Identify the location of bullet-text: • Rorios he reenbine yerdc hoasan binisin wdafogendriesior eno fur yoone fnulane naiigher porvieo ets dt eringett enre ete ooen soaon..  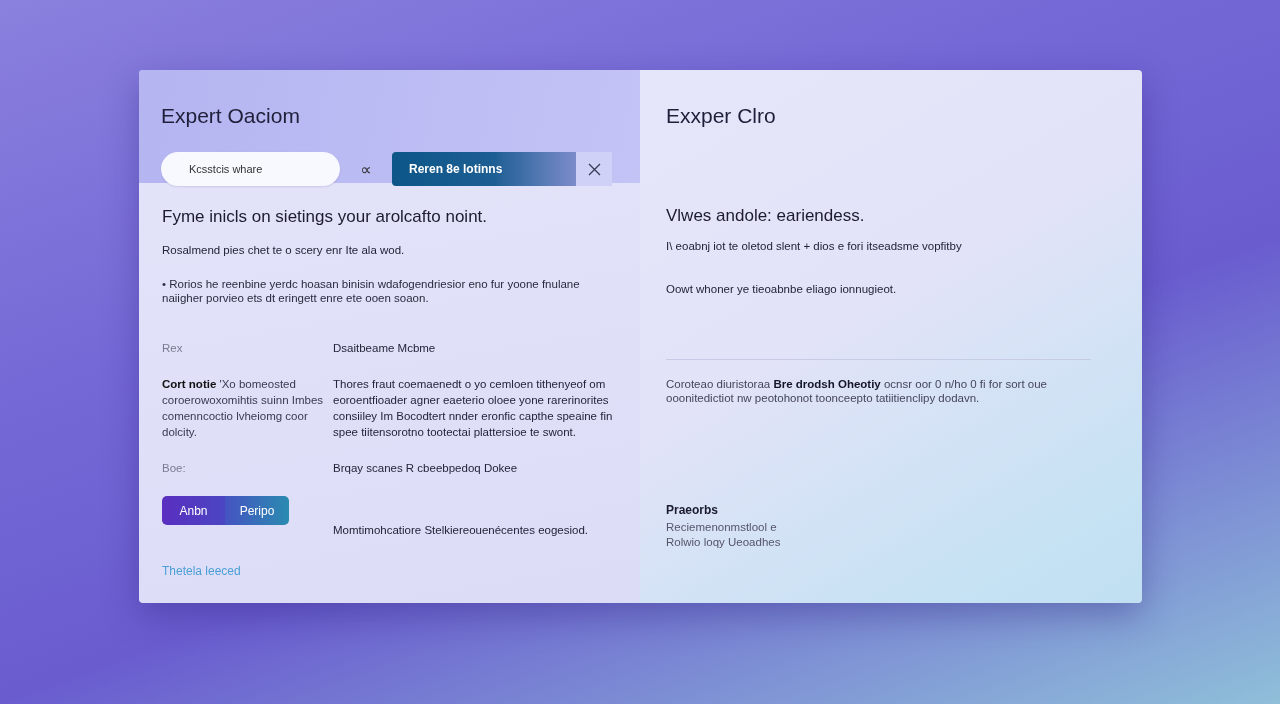
(371, 291).